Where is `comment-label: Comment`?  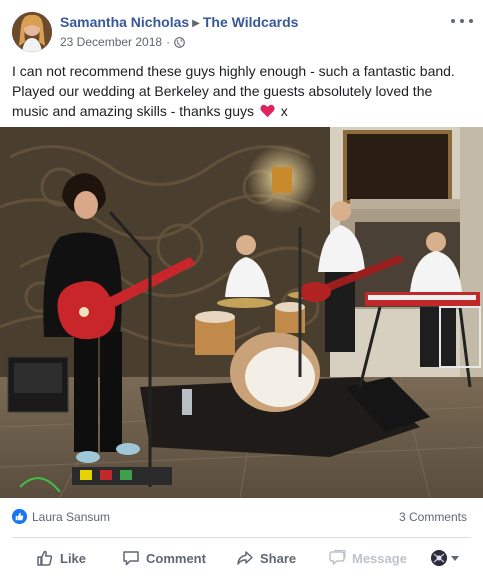
comment-label: Comment is located at coordinates (176, 558).